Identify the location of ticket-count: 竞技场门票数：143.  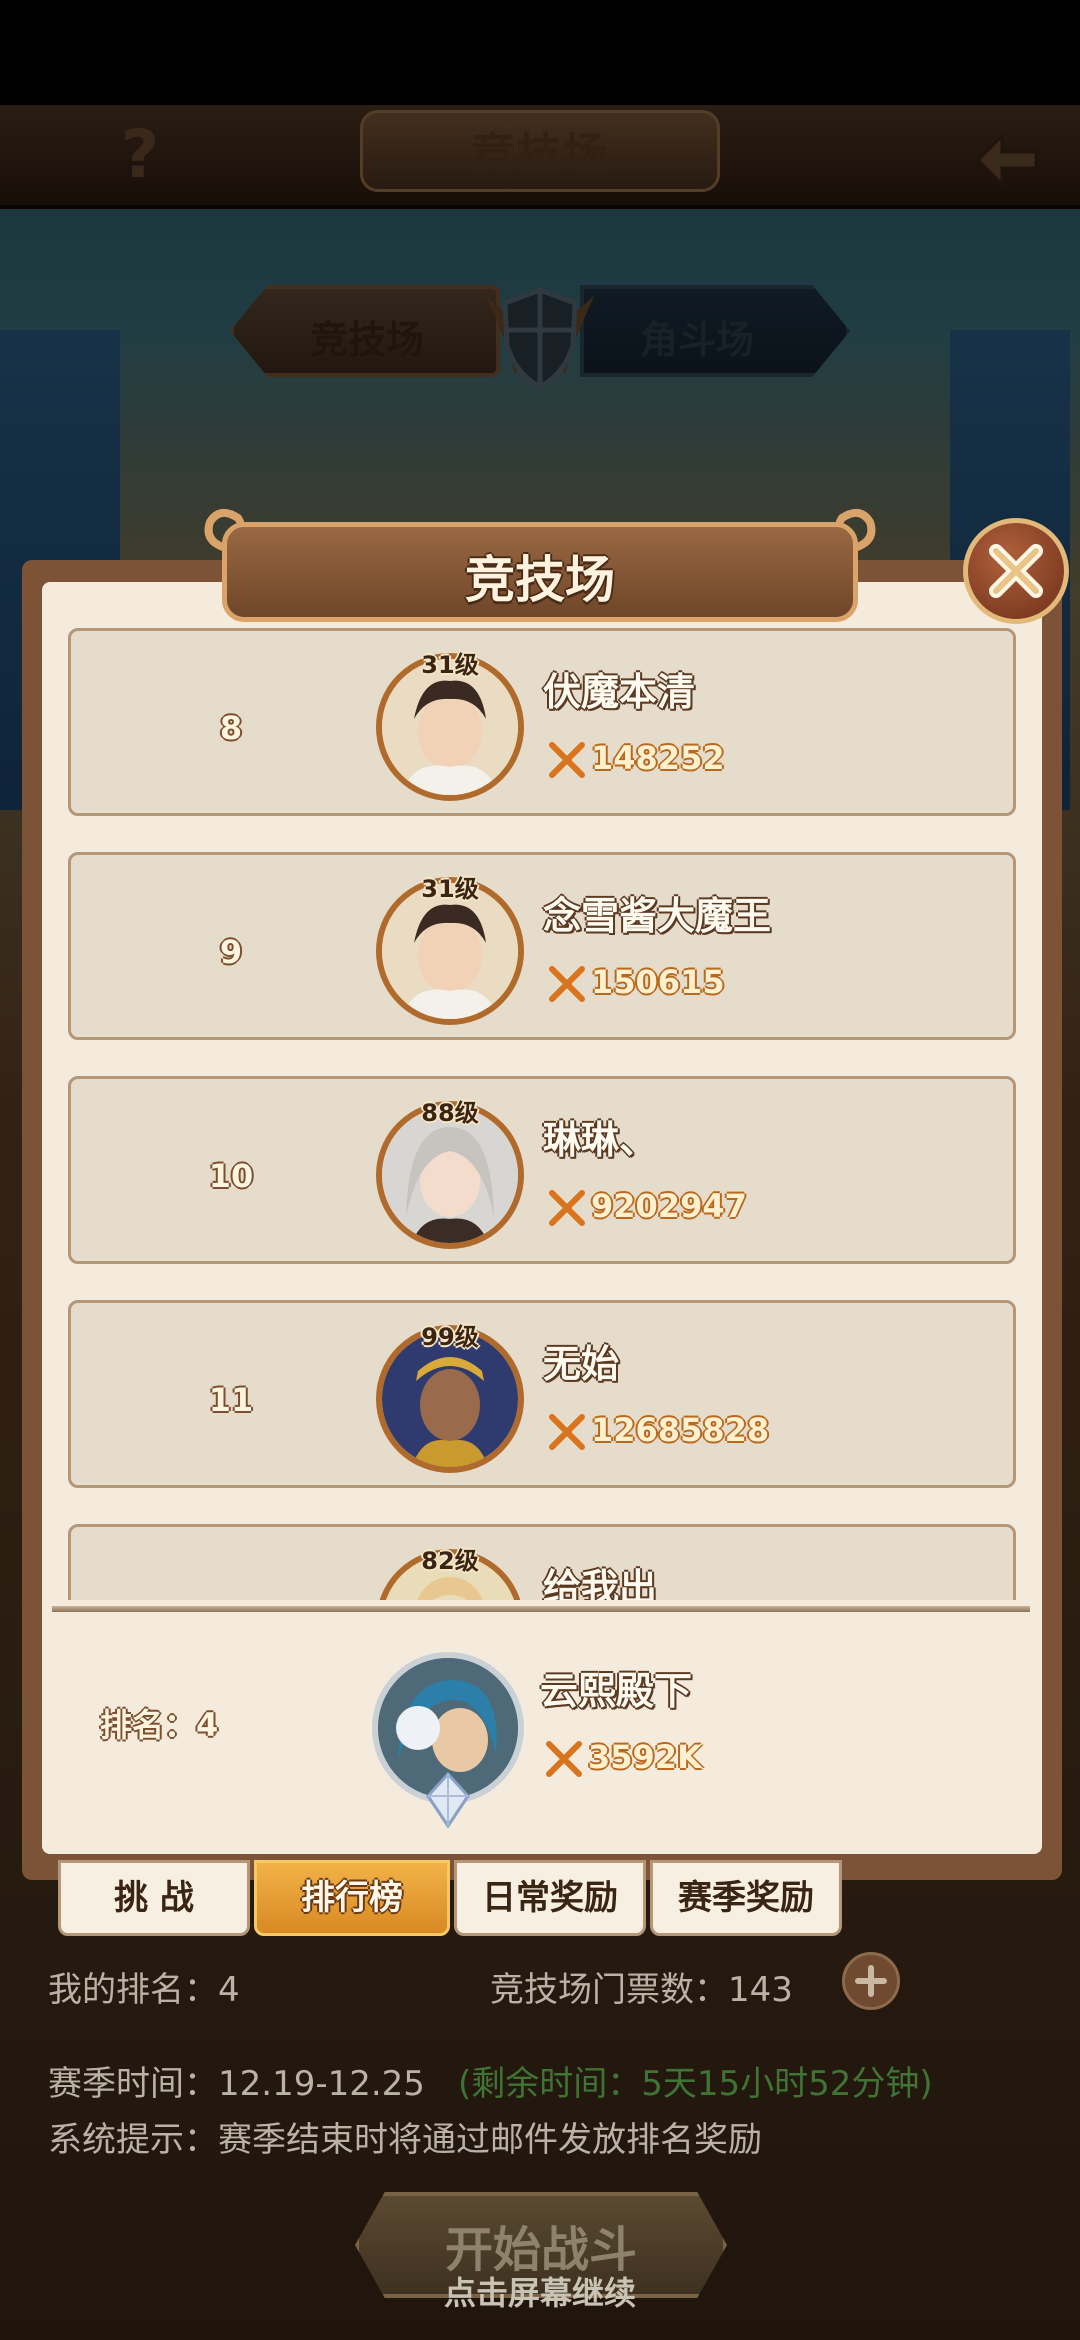
(641, 1990).